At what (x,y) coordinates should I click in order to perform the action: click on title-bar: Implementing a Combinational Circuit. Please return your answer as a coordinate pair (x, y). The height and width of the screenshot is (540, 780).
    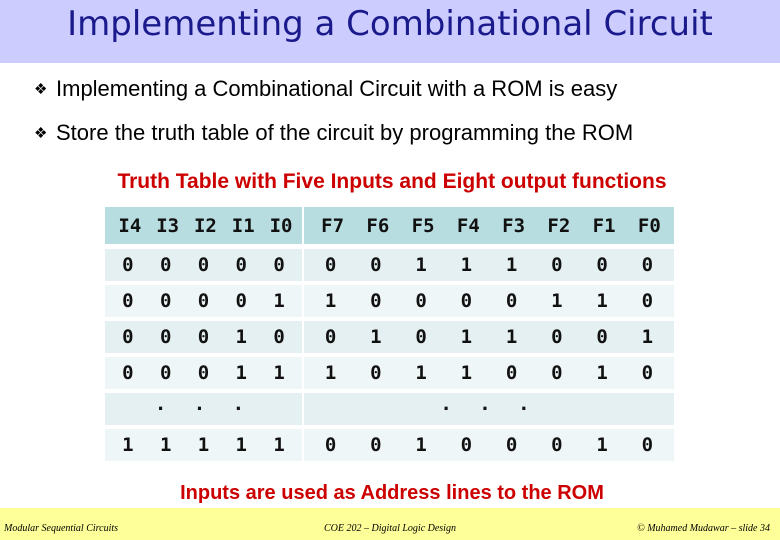
    Looking at the image, I should click on (390, 31).